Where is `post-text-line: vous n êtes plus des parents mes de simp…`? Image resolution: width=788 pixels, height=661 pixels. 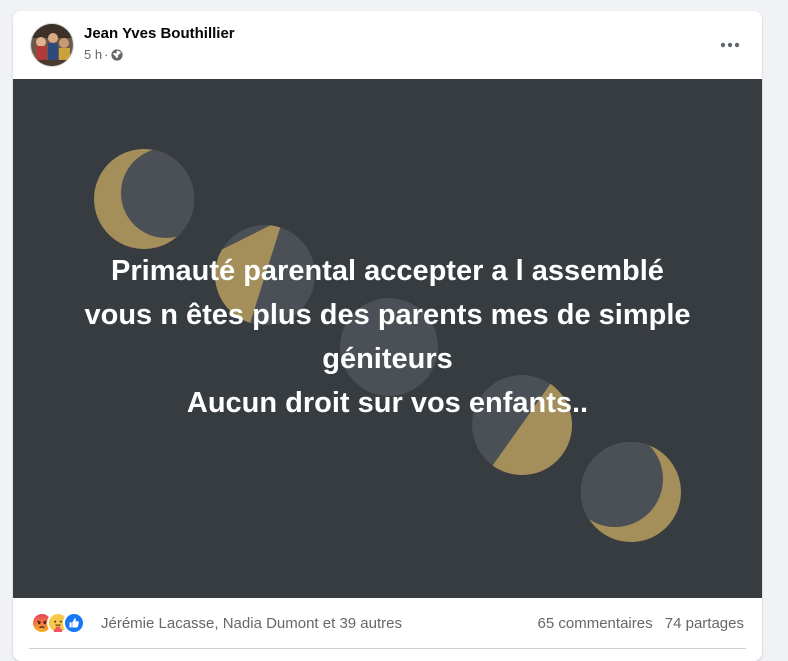 post-text-line: vous n êtes plus des parents mes de simp… is located at coordinates (387, 315).